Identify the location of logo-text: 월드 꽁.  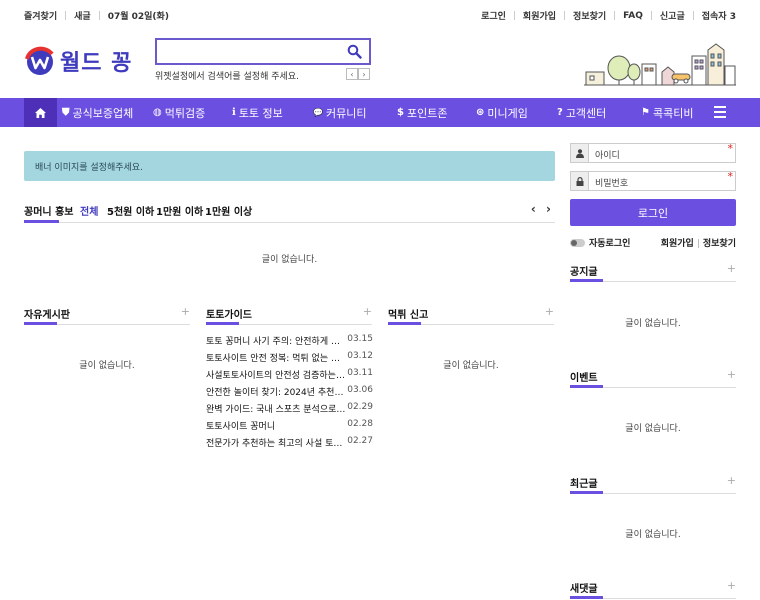
(96, 63).